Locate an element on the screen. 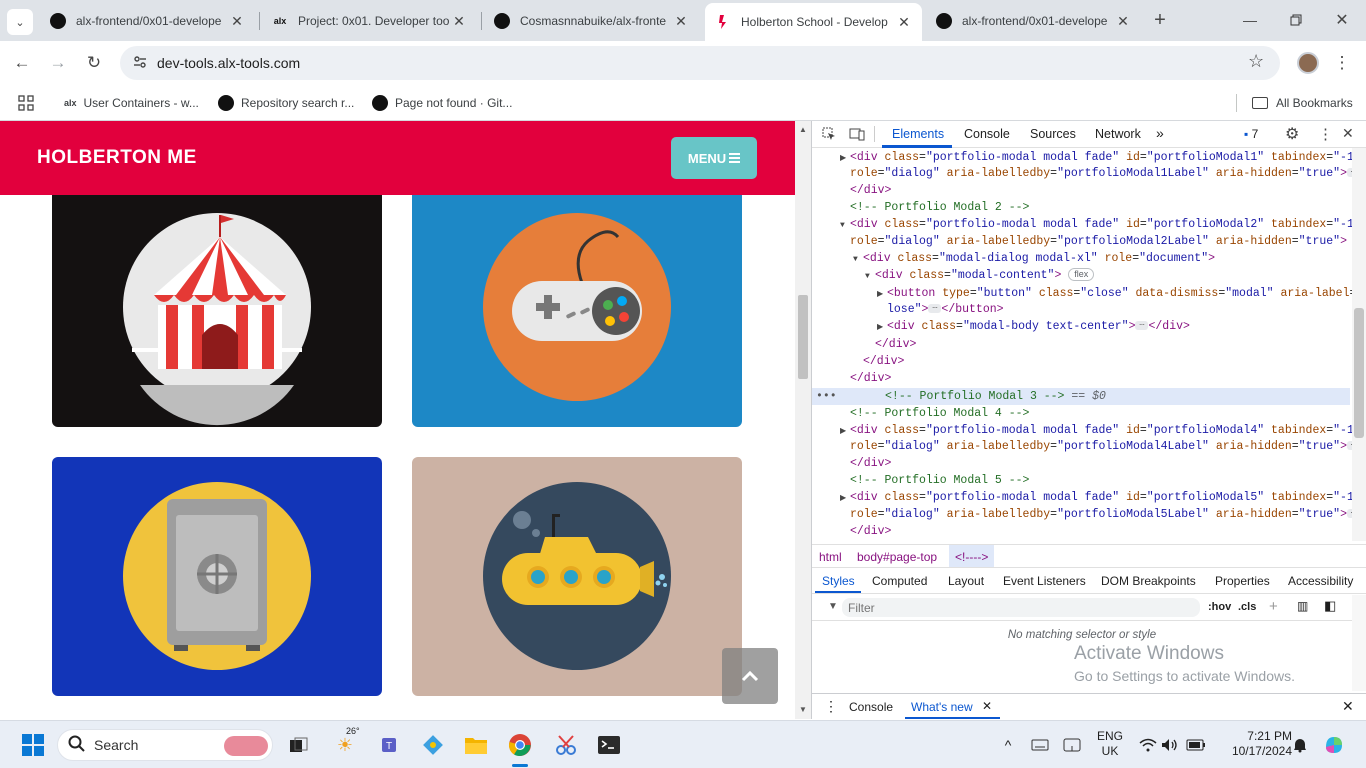 The width and height of the screenshot is (1366, 768). portfolio-item-circus-tent is located at coordinates (217, 306).